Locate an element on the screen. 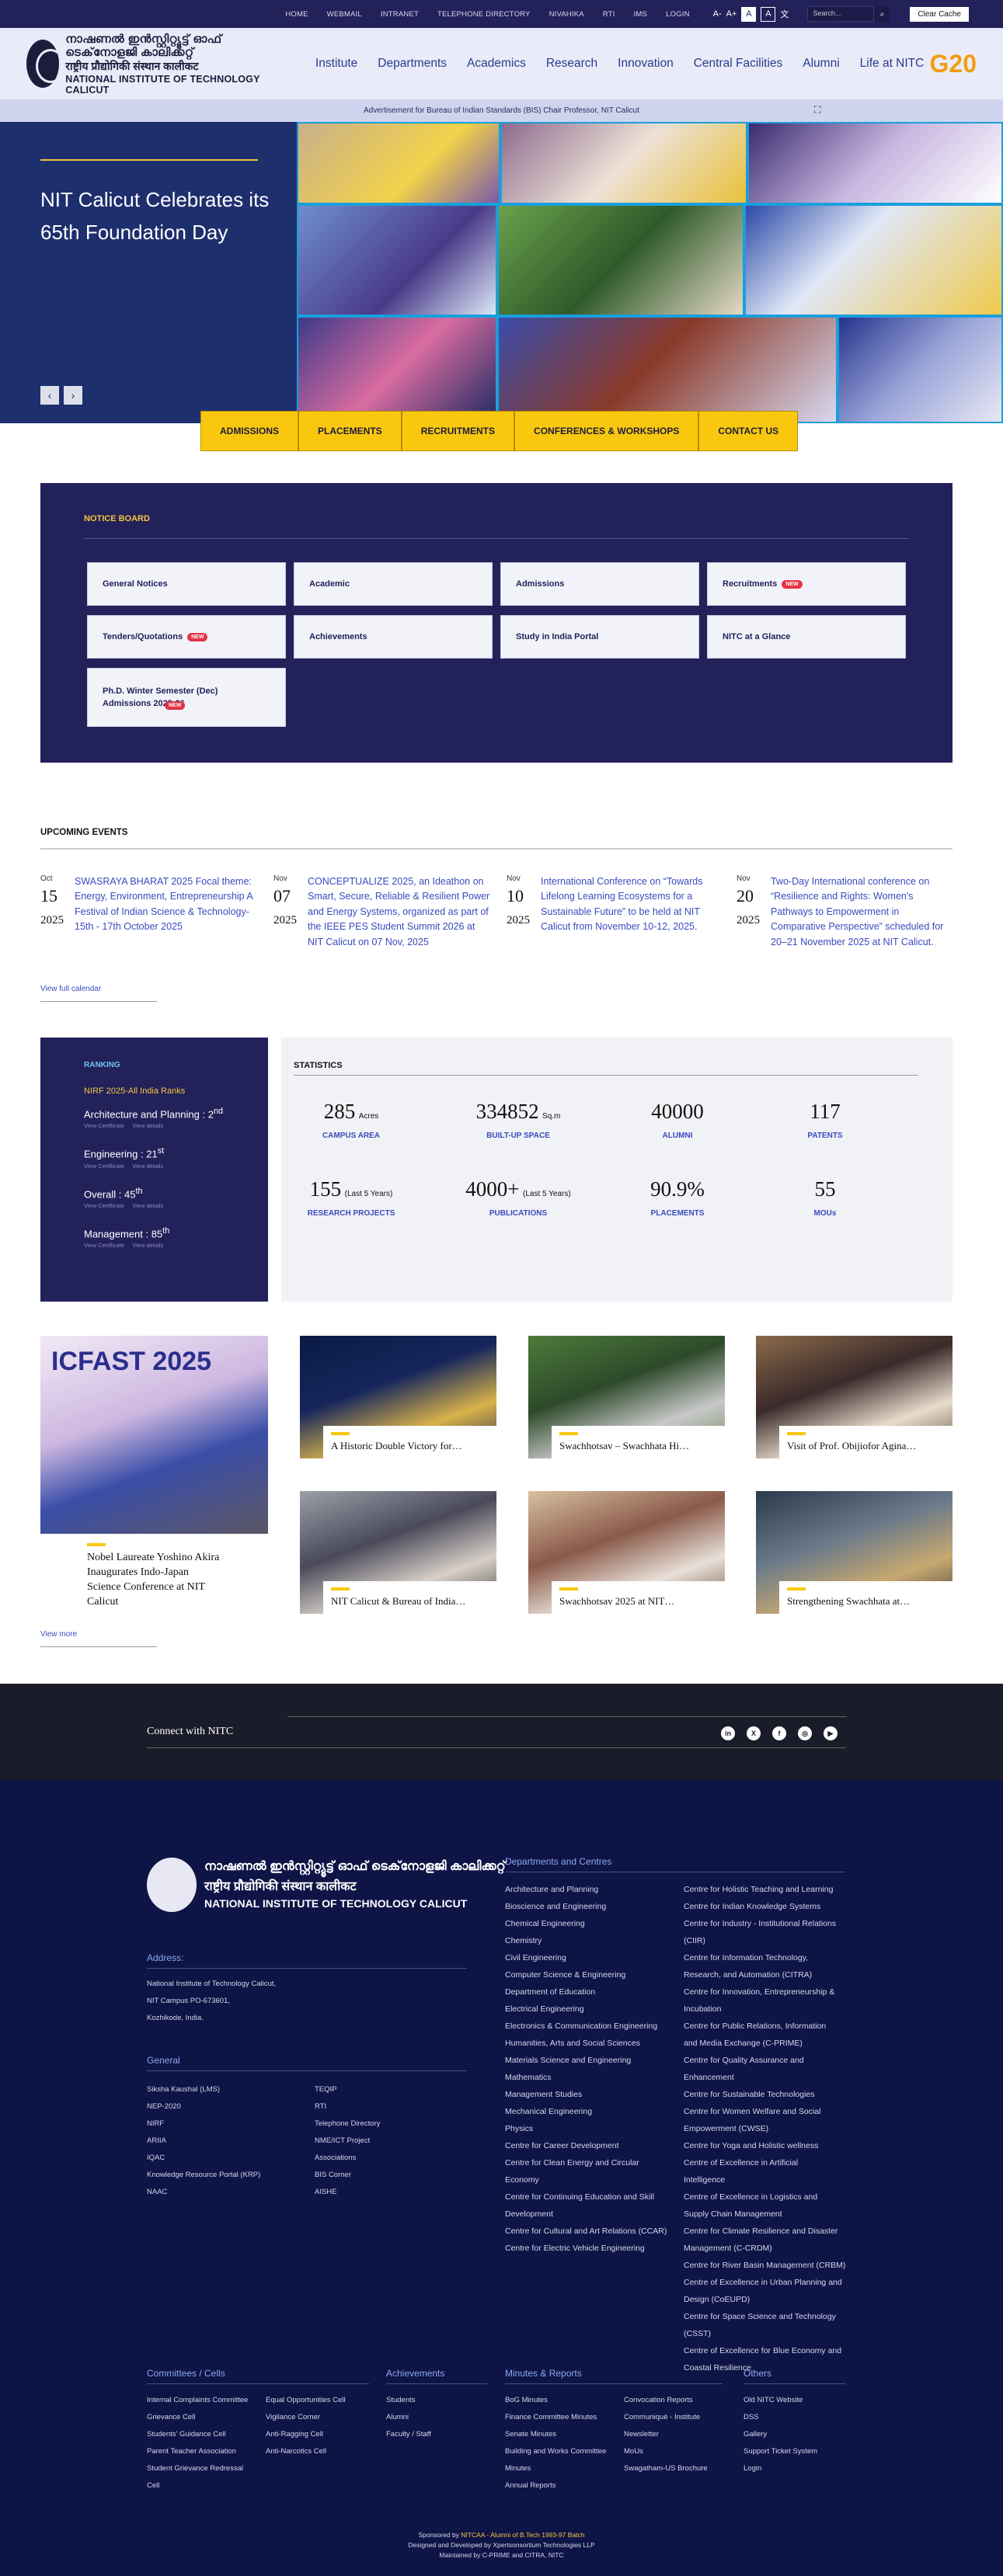  font-increase-button: A+ is located at coordinates (731, 14).